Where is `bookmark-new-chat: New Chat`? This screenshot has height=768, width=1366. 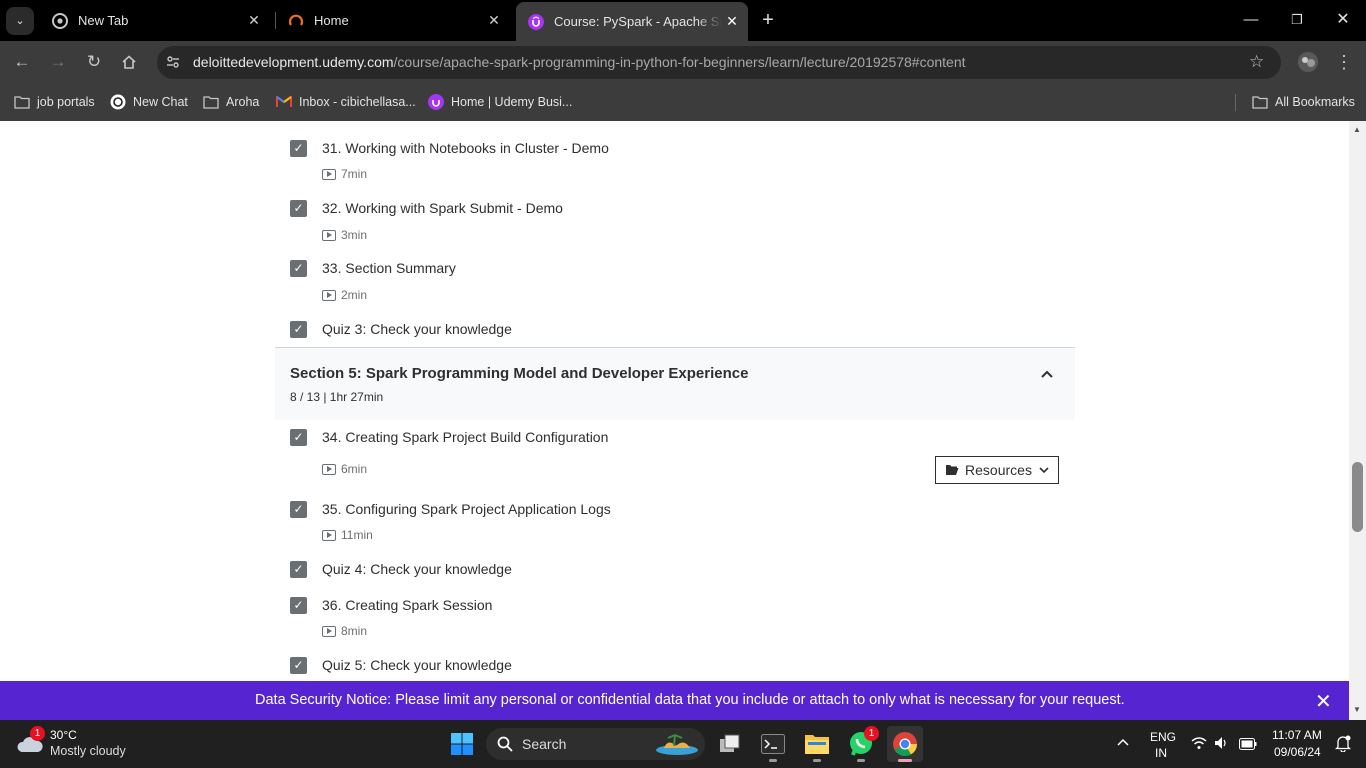
bookmark-new-chat: New Chat is located at coordinates (149, 102).